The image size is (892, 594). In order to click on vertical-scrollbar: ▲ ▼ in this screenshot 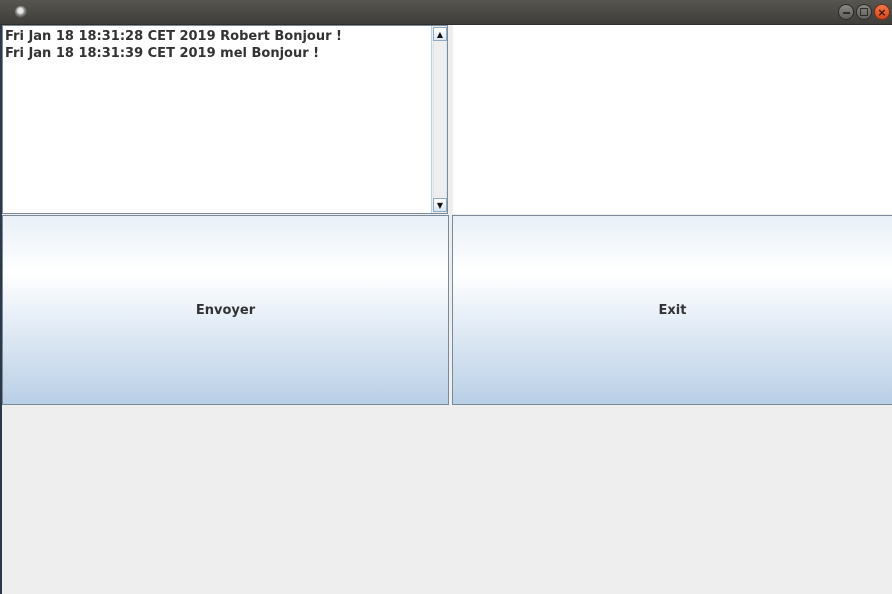, I will do `click(439, 119)`.